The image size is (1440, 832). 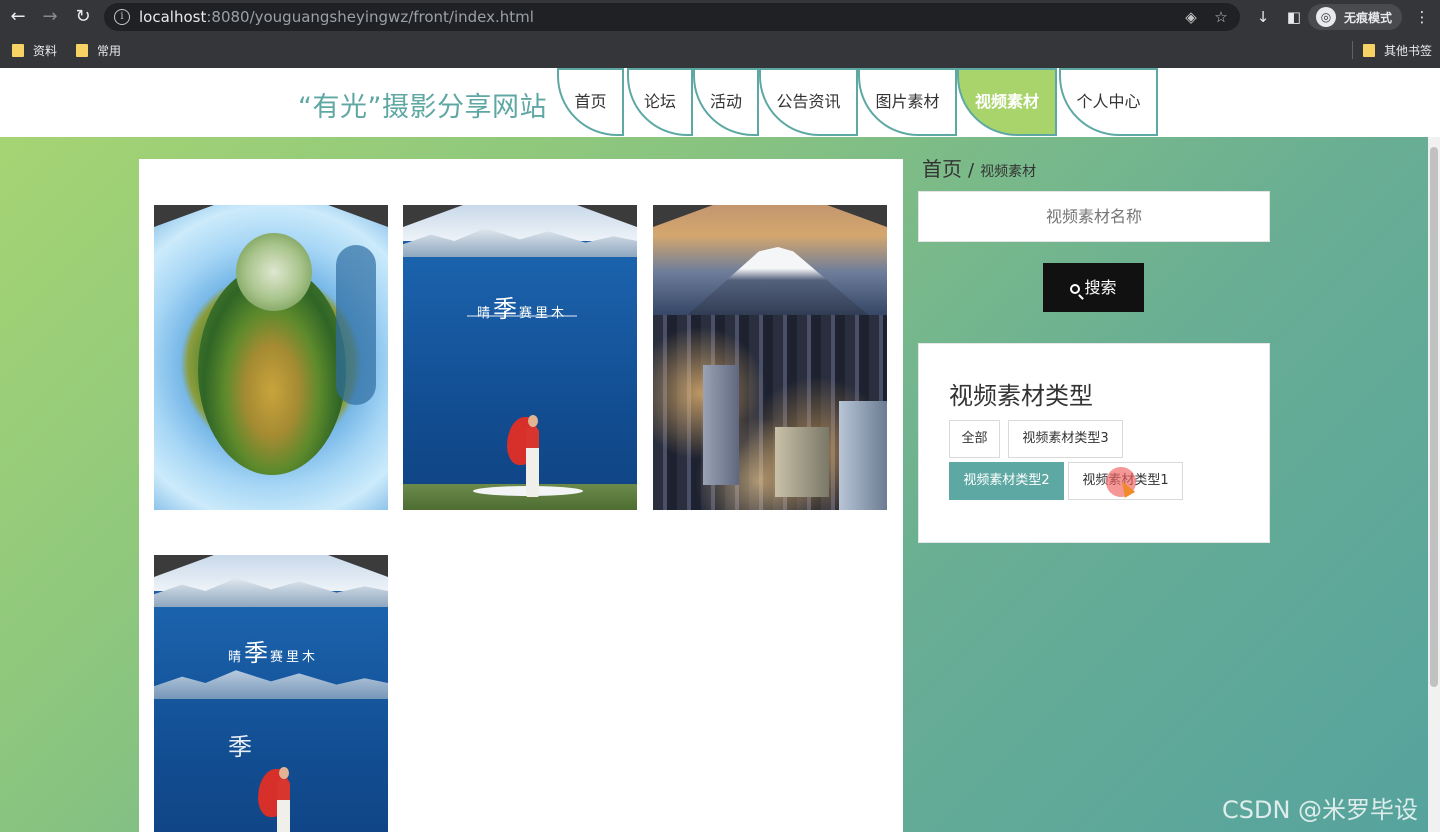 What do you see at coordinates (660, 102) in the screenshot?
I see `nav-tab-forum: 论坛` at bounding box center [660, 102].